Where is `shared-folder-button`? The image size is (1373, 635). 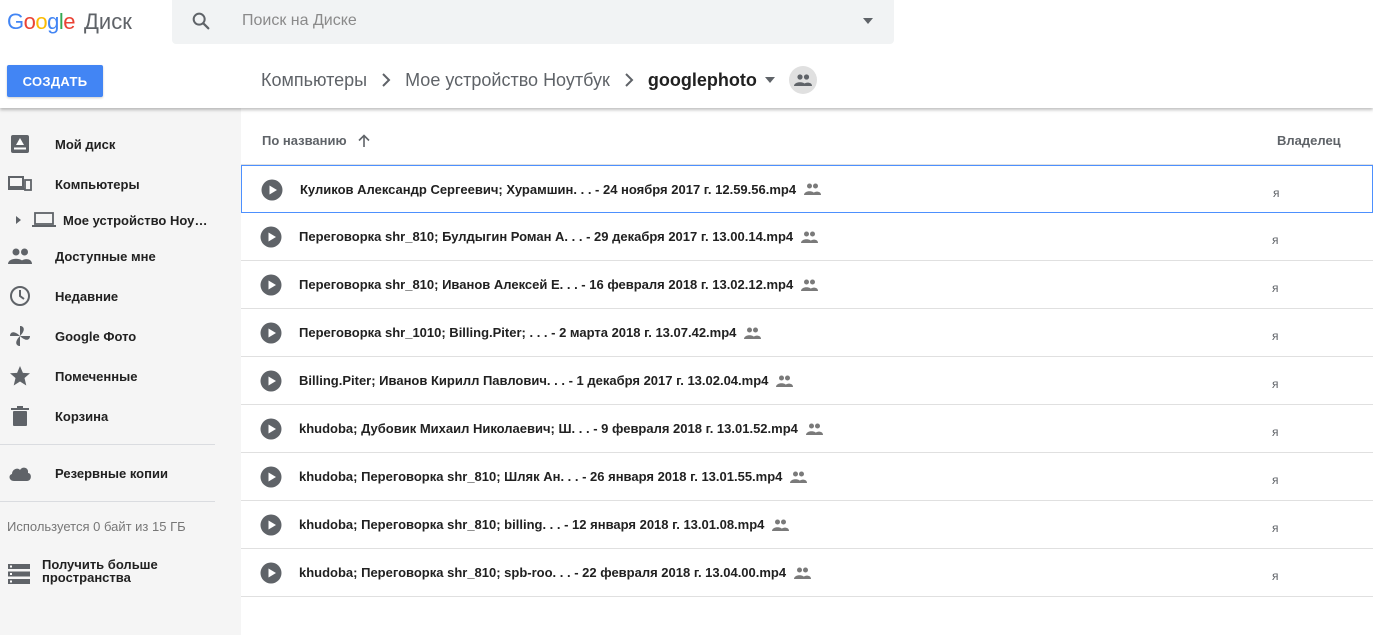
shared-folder-button is located at coordinates (802, 80).